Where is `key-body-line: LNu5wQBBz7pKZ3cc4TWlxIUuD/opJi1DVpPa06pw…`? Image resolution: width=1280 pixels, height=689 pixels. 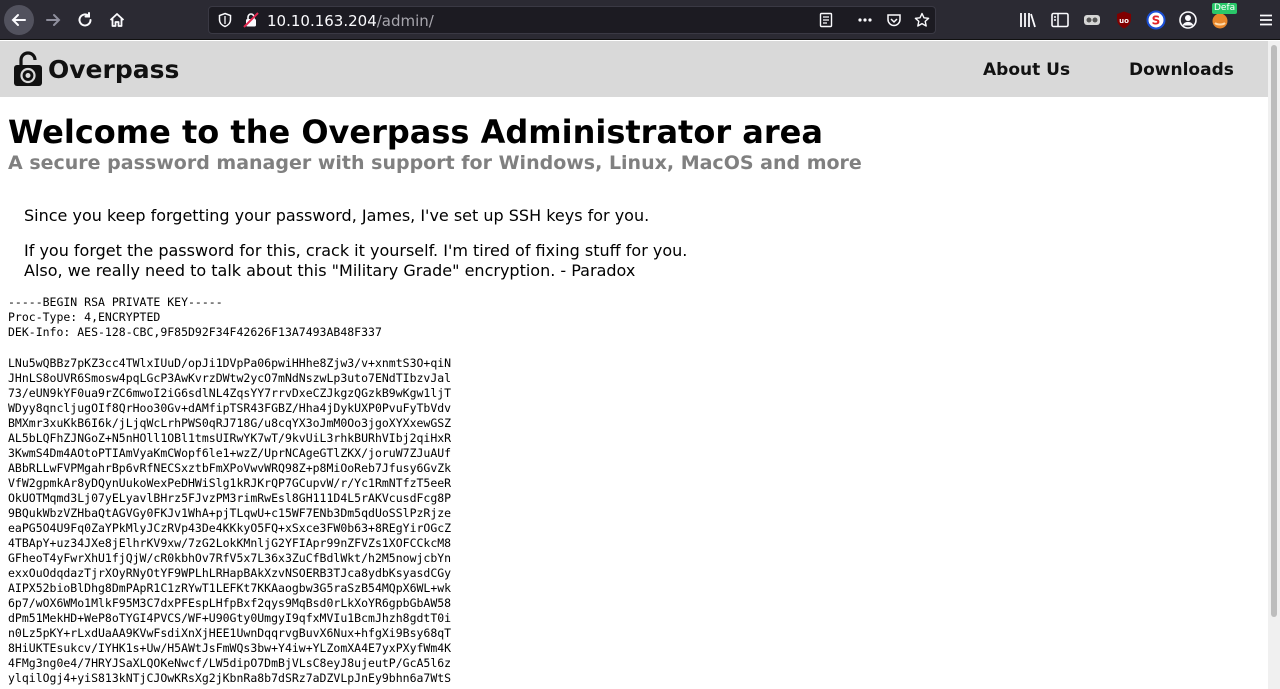
key-body-line: LNu5wQBBz7pKZ3cc4TWlxIUuD/opJi1DVpPa06pw… is located at coordinates (230, 363).